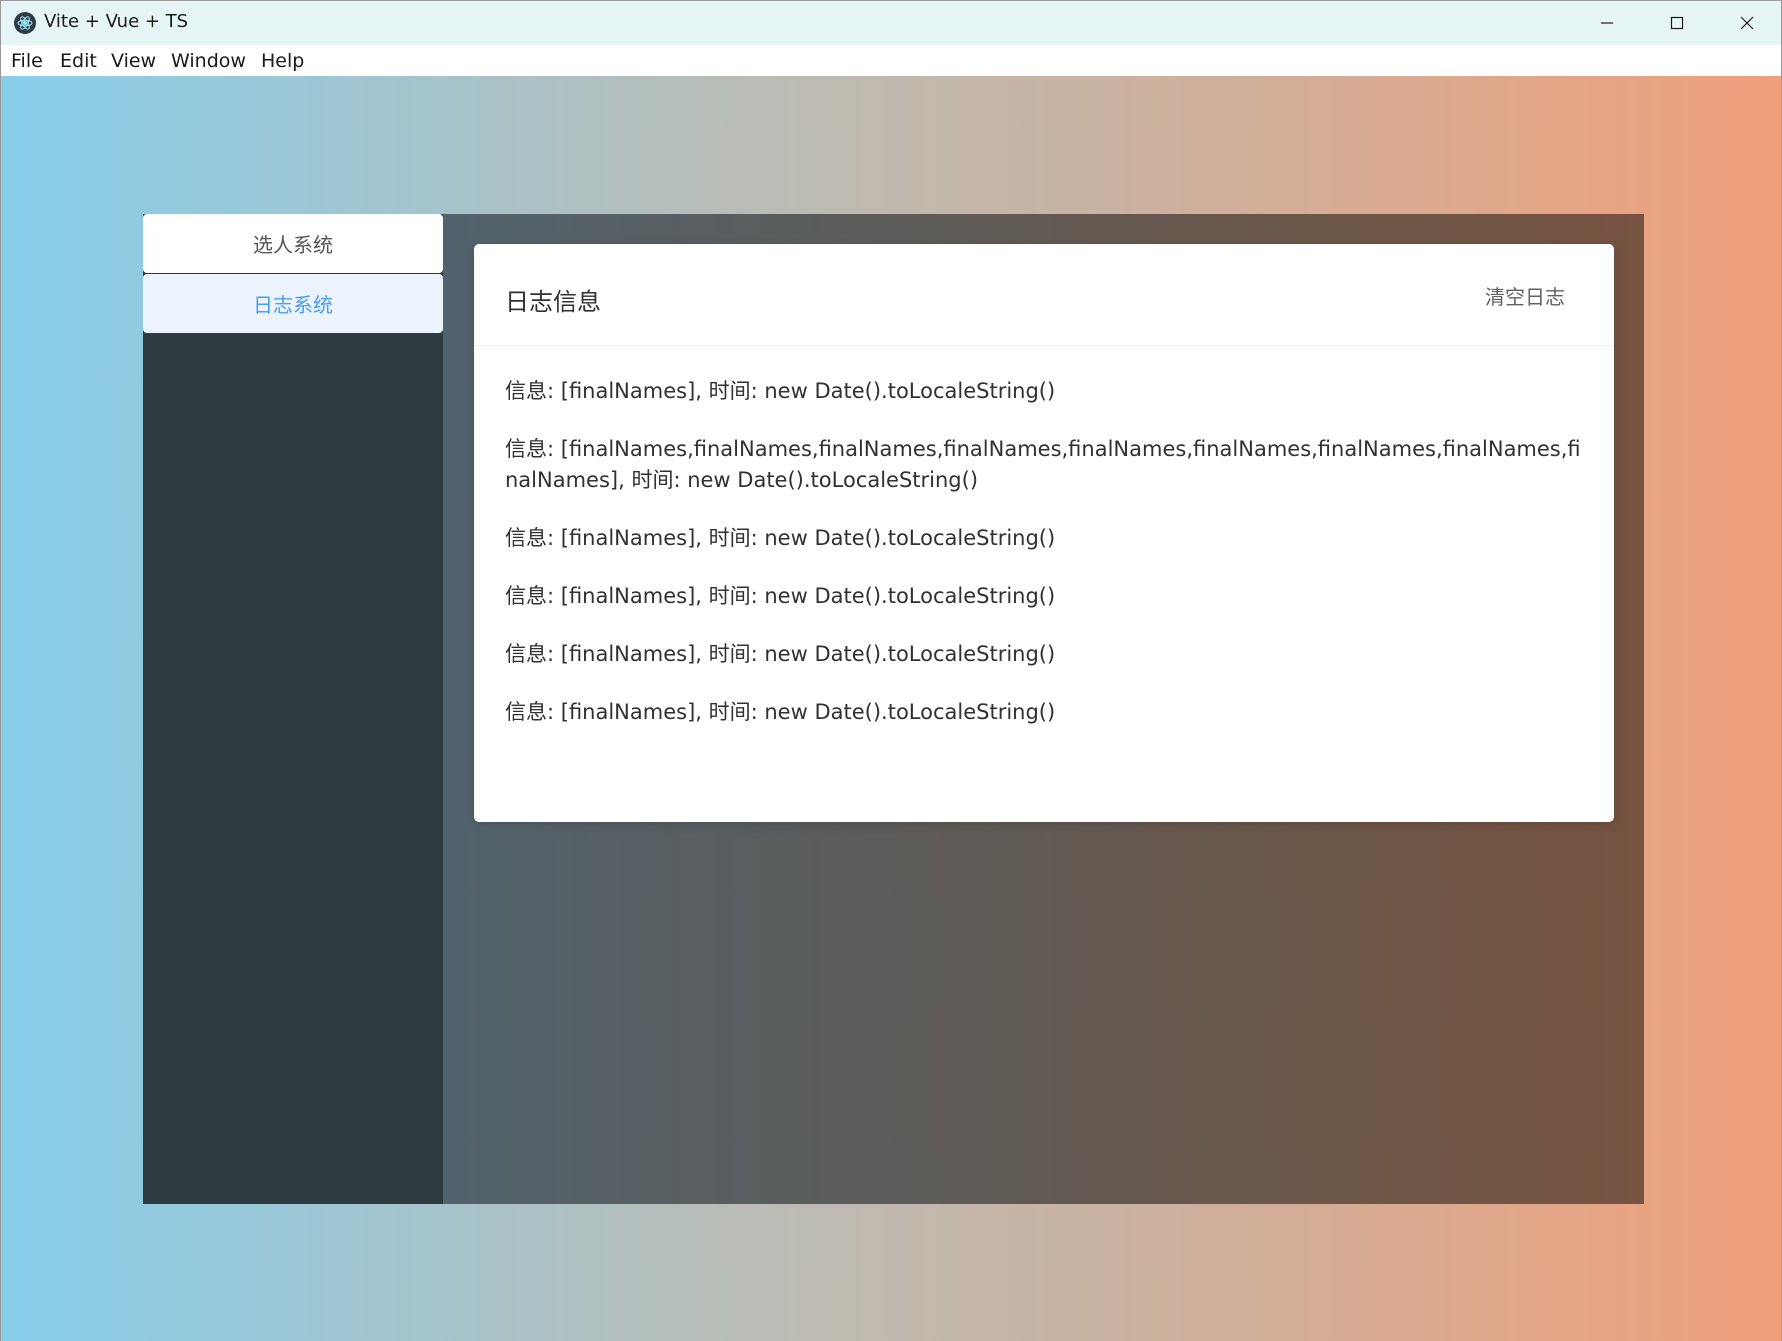 Image resolution: width=1782 pixels, height=1341 pixels. What do you see at coordinates (1044, 295) in the screenshot?
I see `card-header: 日志信息 清空日志` at bounding box center [1044, 295].